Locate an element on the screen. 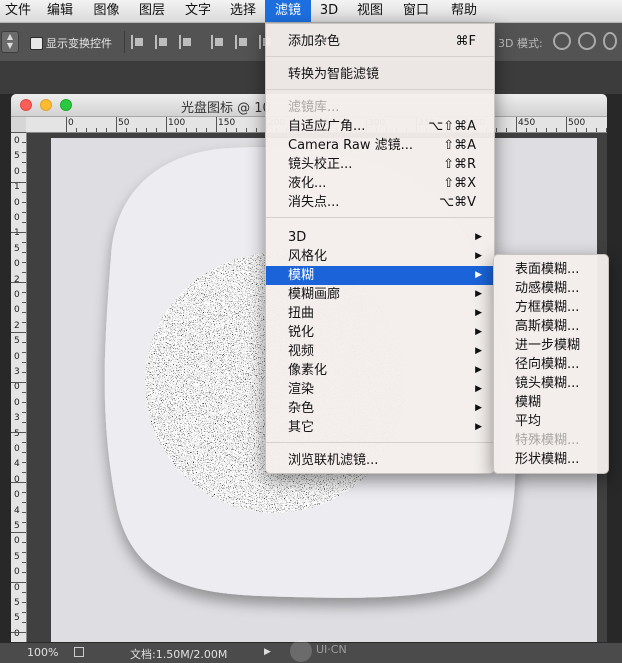 This screenshot has height=663, width=622. filter-menu-item: 像素化 ▶ is located at coordinates (380, 370).